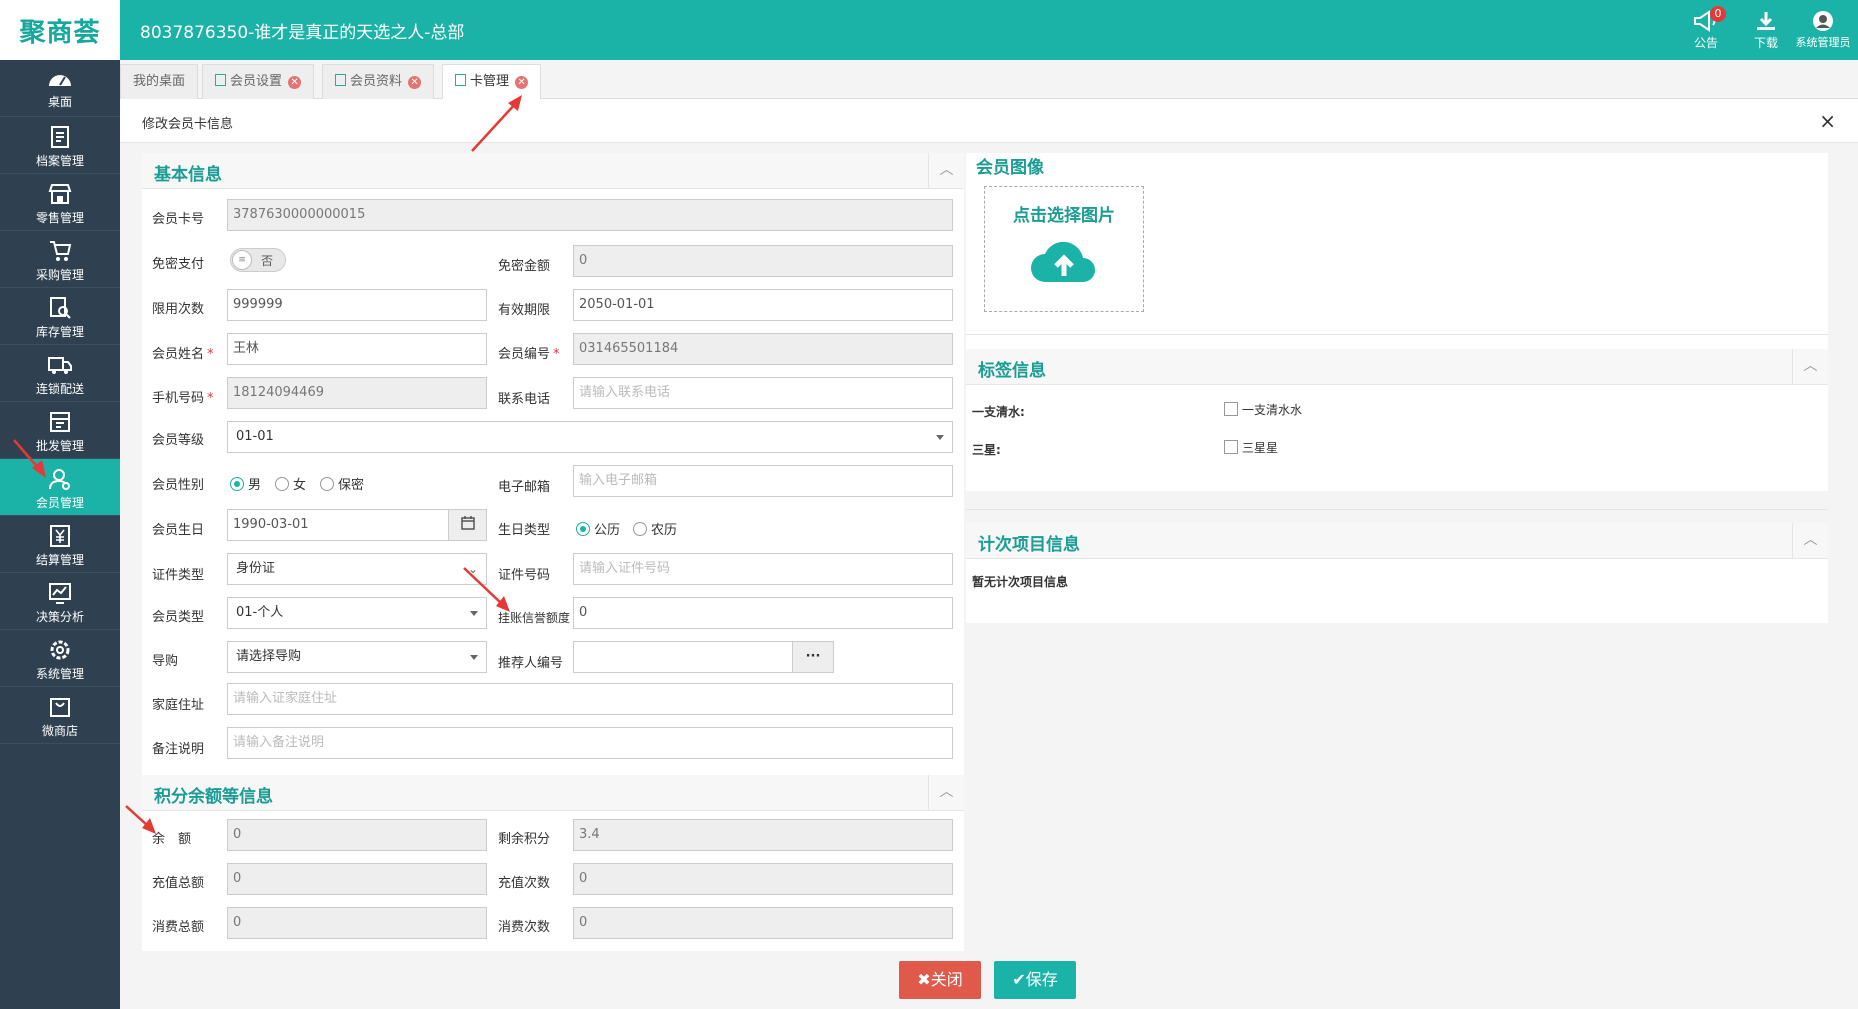 Image resolution: width=1858 pixels, height=1009 pixels. I want to click on phone-input: 请输入联系电话, so click(763, 393).